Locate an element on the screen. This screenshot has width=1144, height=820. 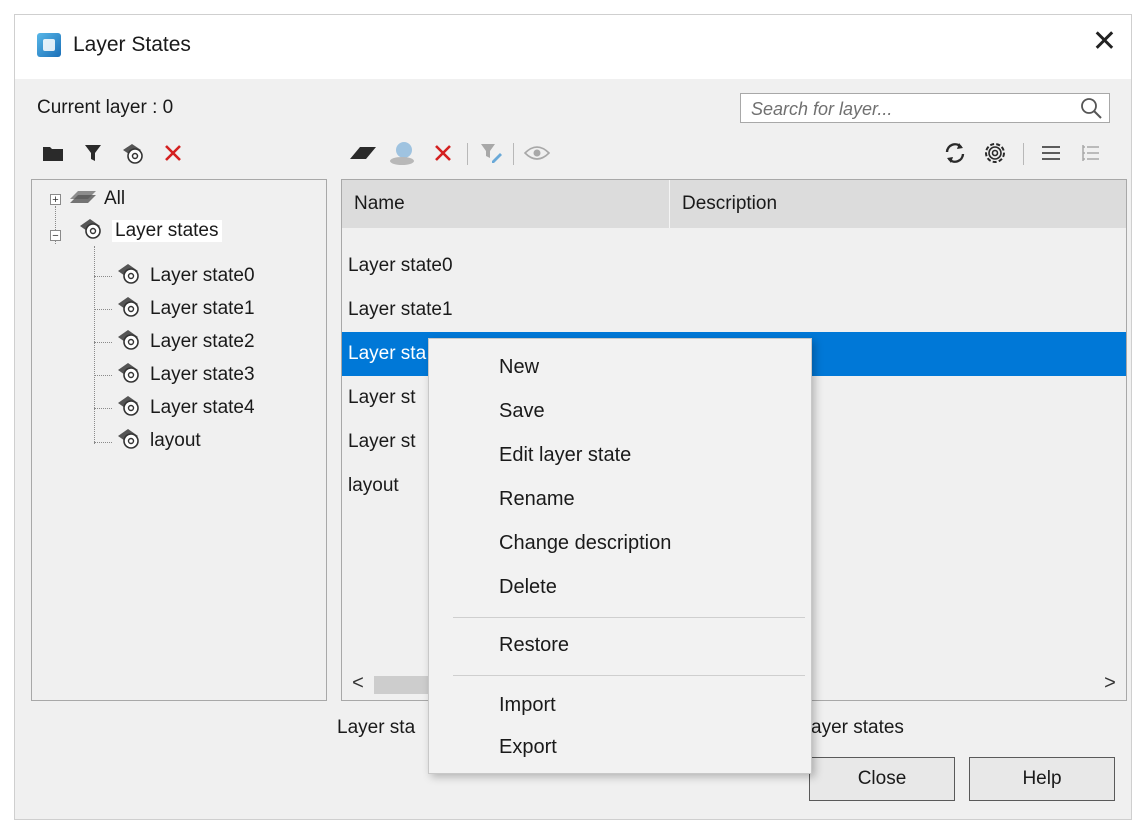
tree-item-label: Layer state2 is located at coordinates (202, 341).